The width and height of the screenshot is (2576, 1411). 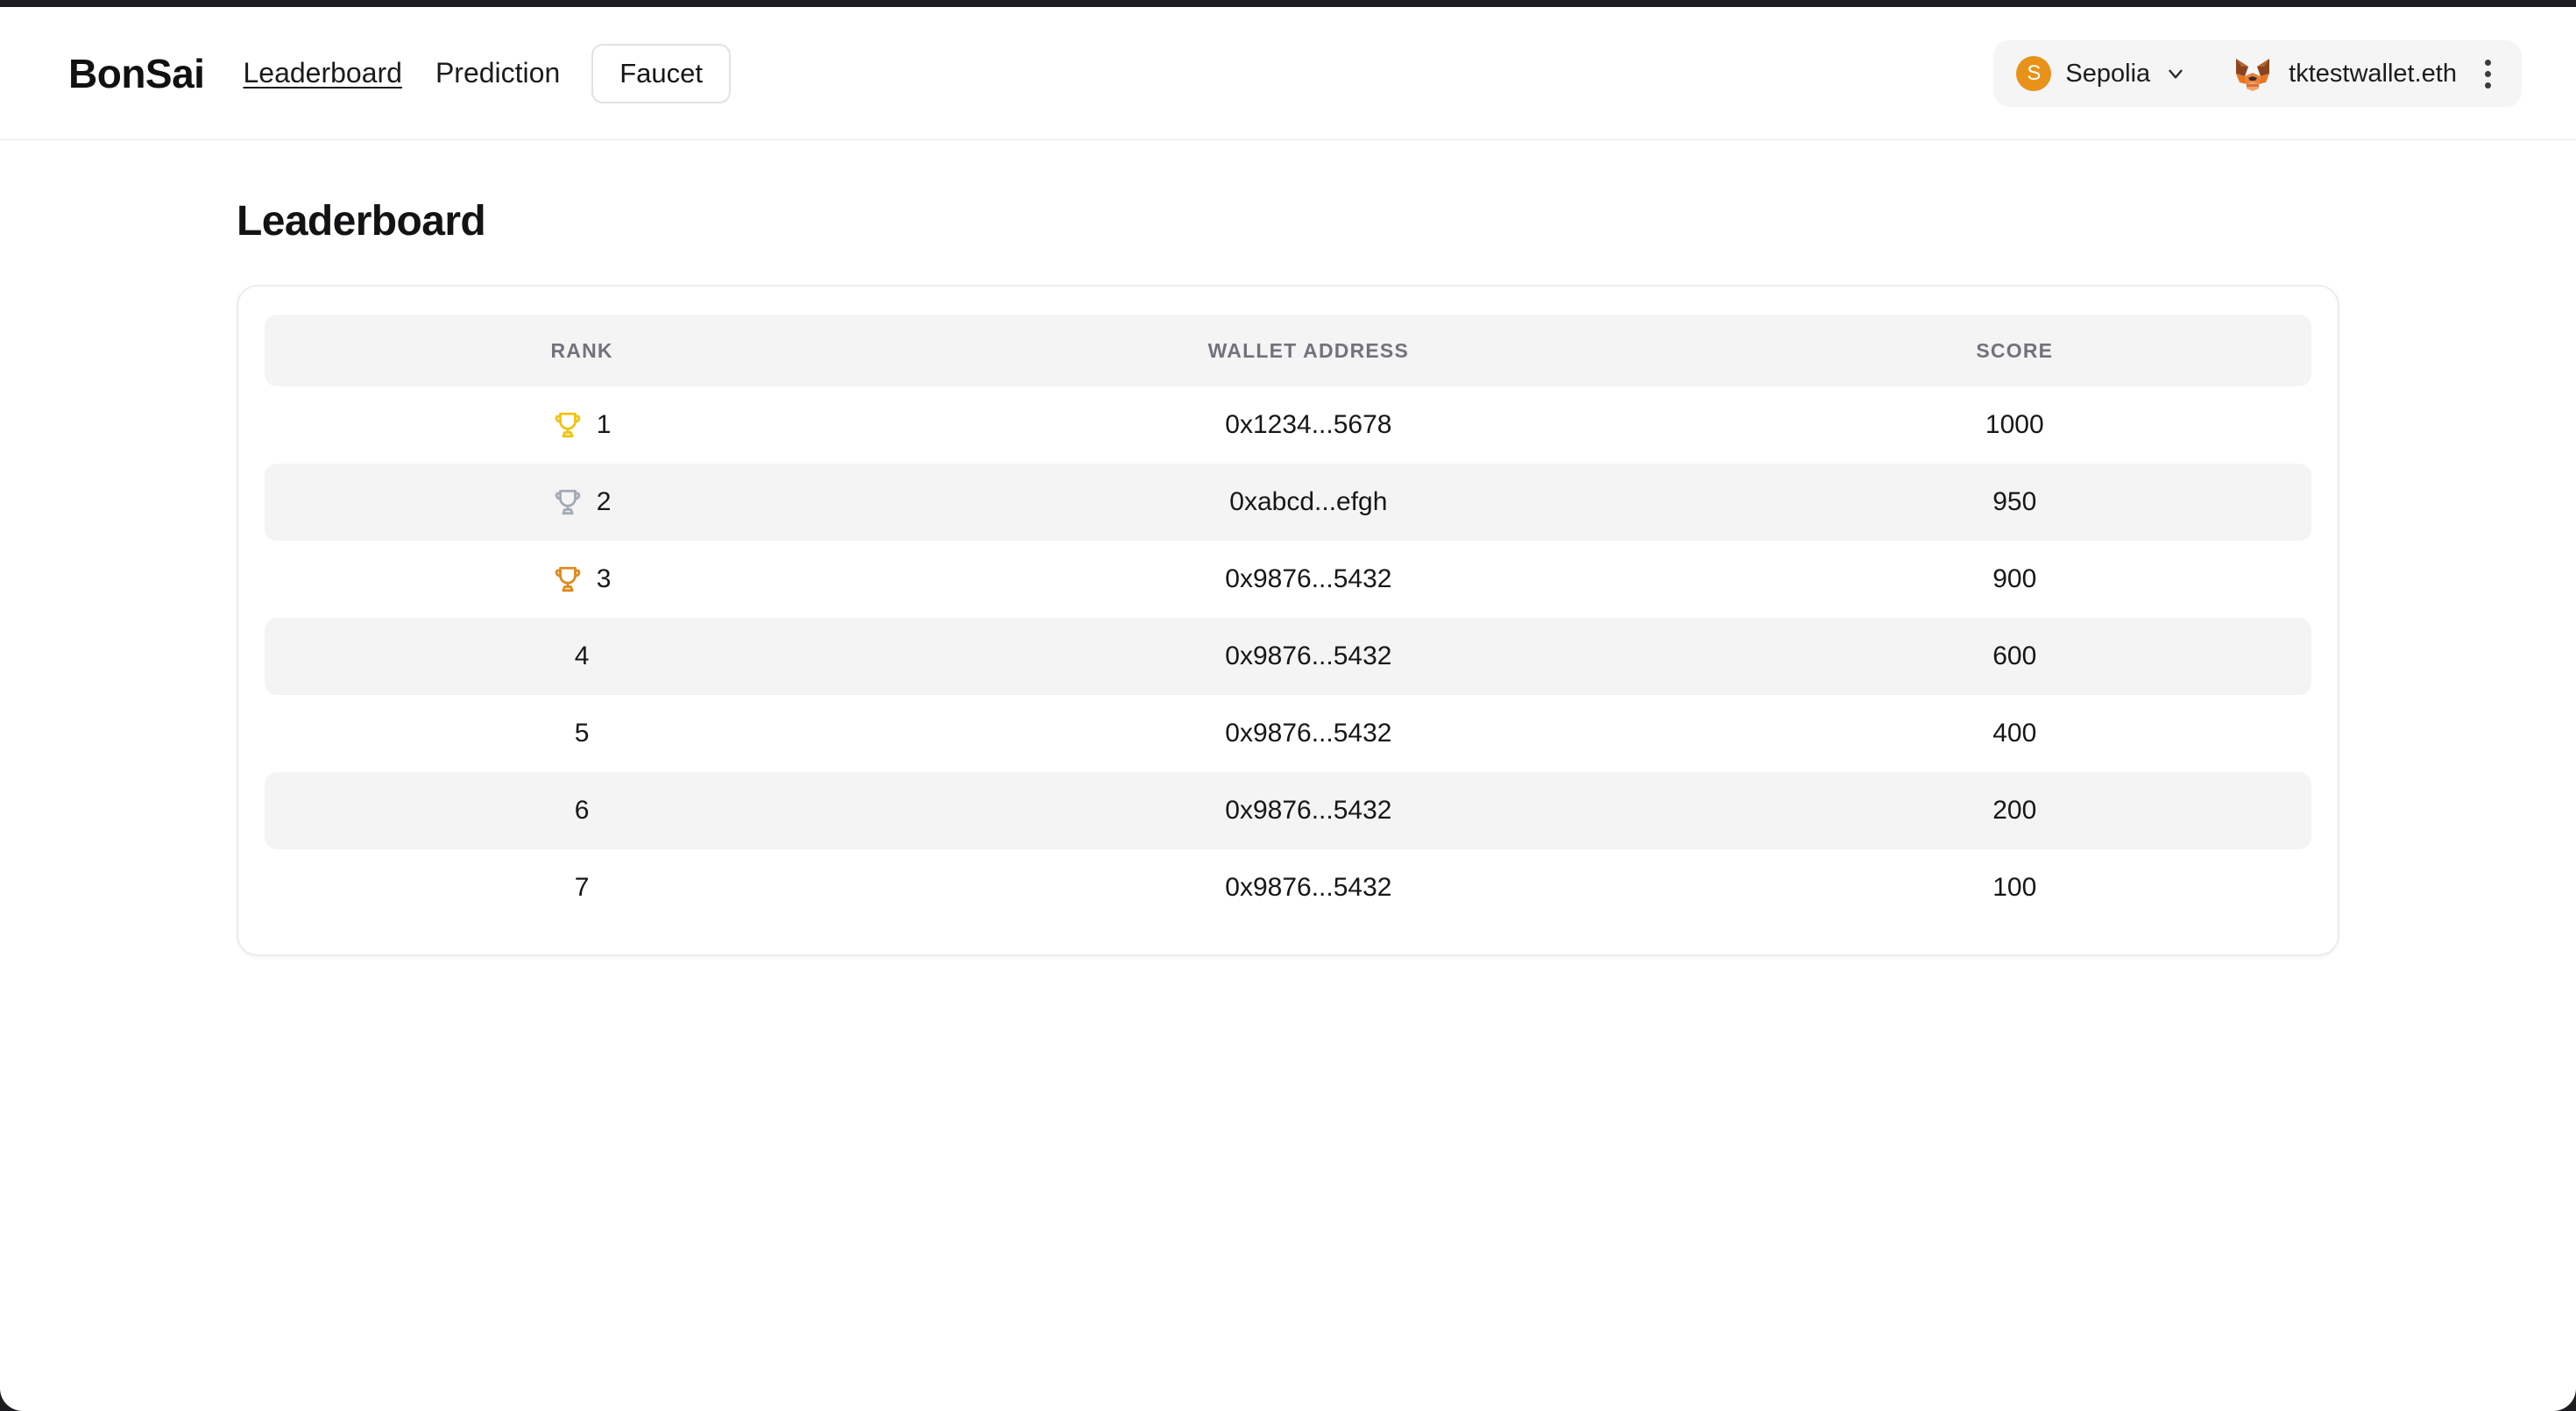 I want to click on cell-rank: 4, so click(x=582, y=657).